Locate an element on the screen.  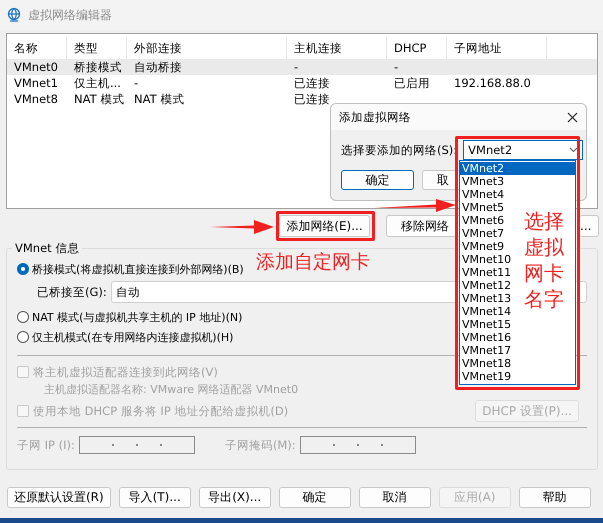
table-cell-text: VMnet1 is located at coordinates (36, 83).